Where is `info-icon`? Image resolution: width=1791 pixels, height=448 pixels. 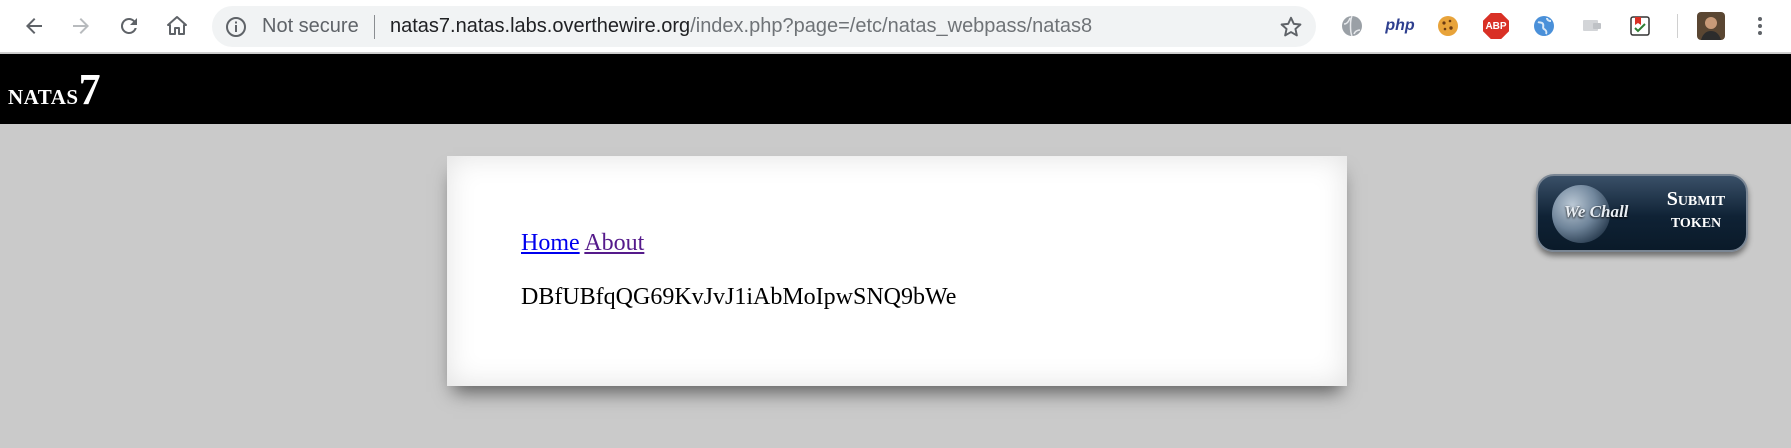
info-icon is located at coordinates (236, 27).